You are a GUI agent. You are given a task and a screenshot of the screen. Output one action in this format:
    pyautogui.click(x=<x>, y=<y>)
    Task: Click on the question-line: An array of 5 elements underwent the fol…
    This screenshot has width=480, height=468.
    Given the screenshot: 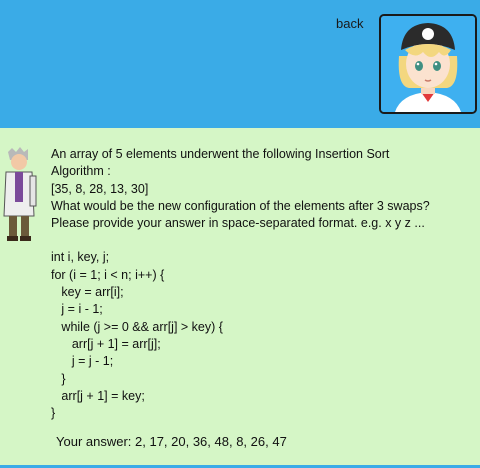 What is the action you would take?
    pyautogui.click(x=220, y=154)
    